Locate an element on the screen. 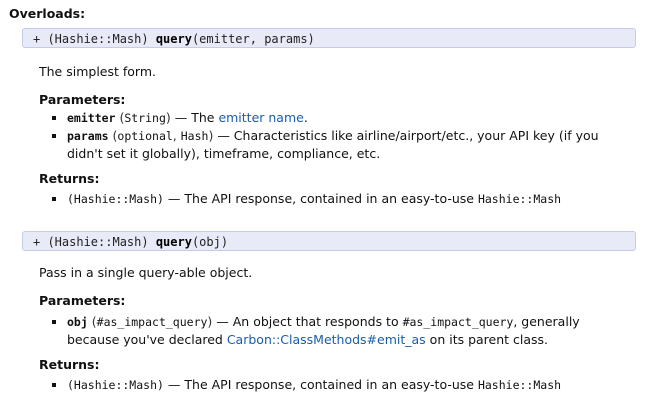 The width and height of the screenshot is (650, 408). overloads-heading: Overloads: is located at coordinates (47, 13).